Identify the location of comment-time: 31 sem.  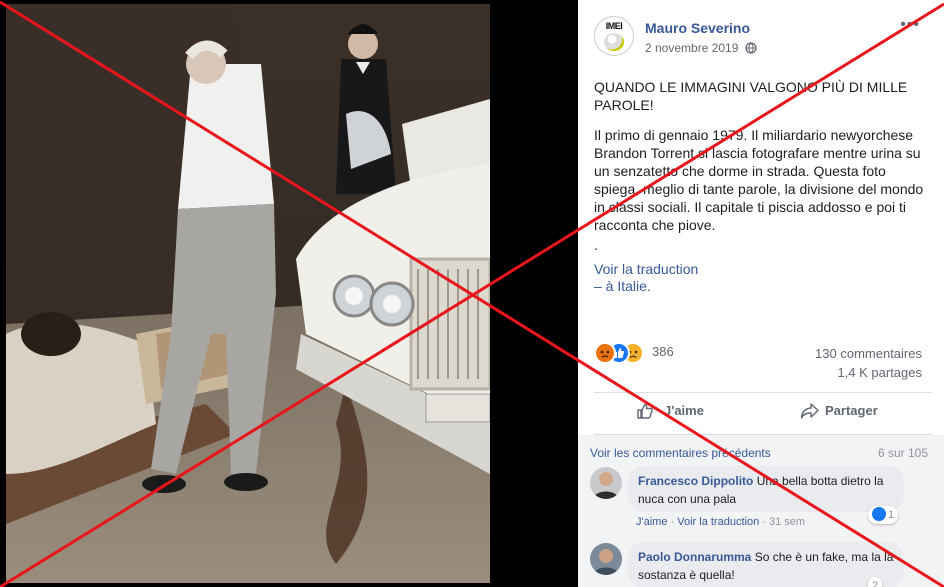
(787, 522).